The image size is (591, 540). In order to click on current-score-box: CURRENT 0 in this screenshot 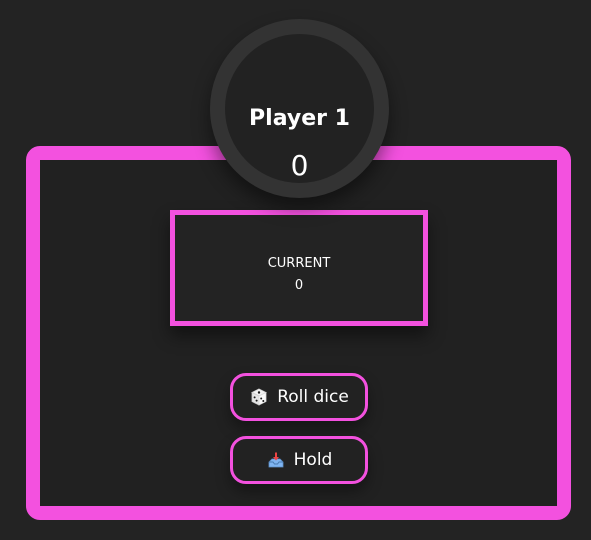, I will do `click(299, 268)`.